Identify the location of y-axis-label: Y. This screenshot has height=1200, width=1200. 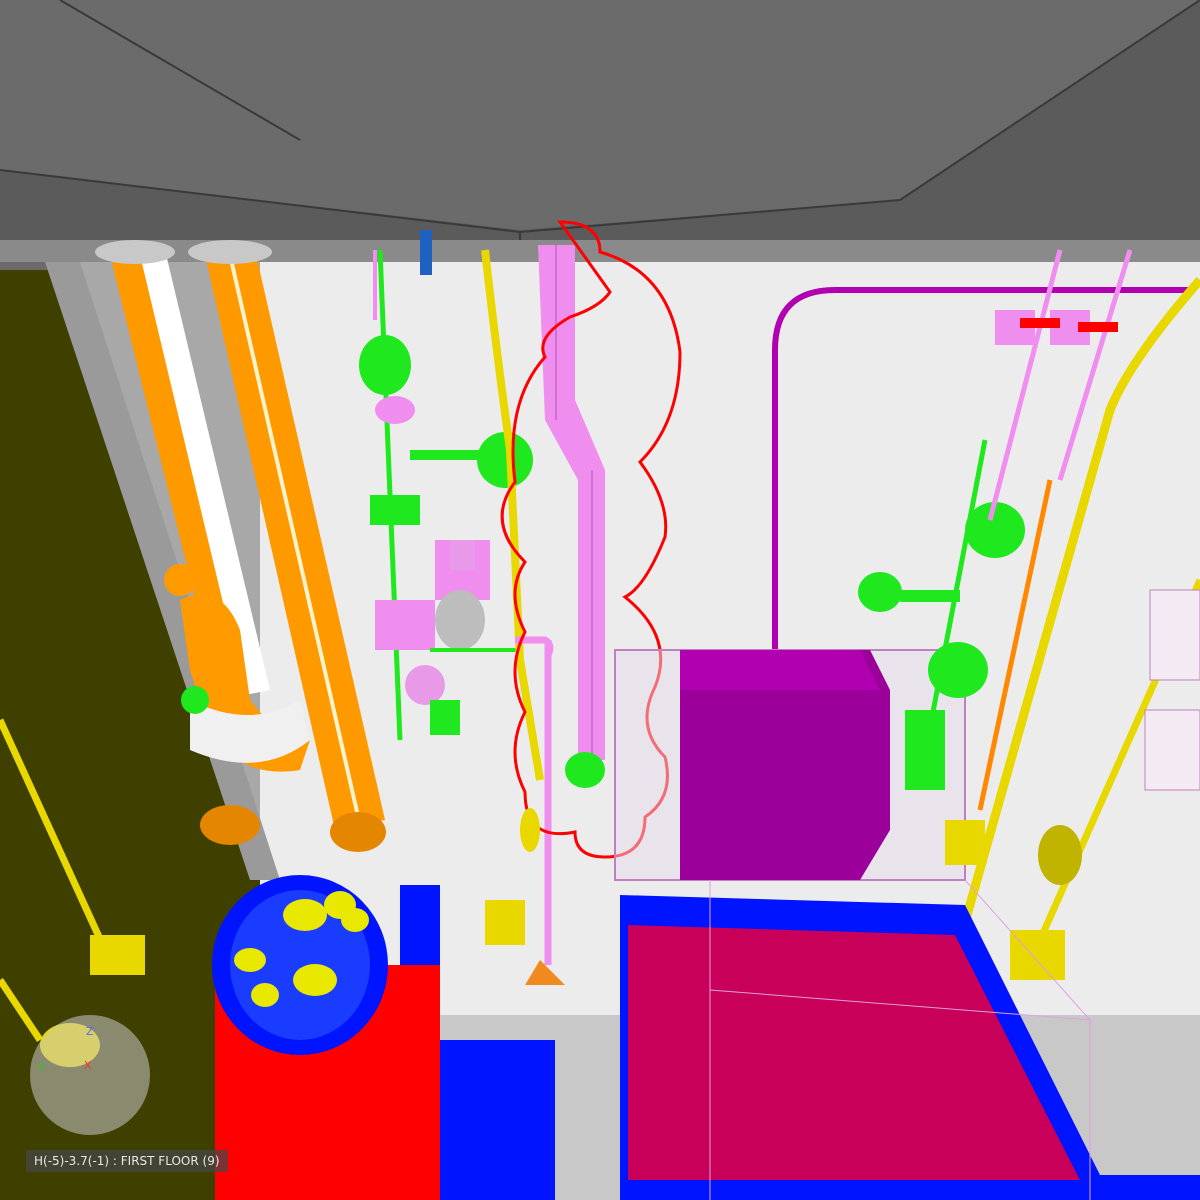
(41, 1067).